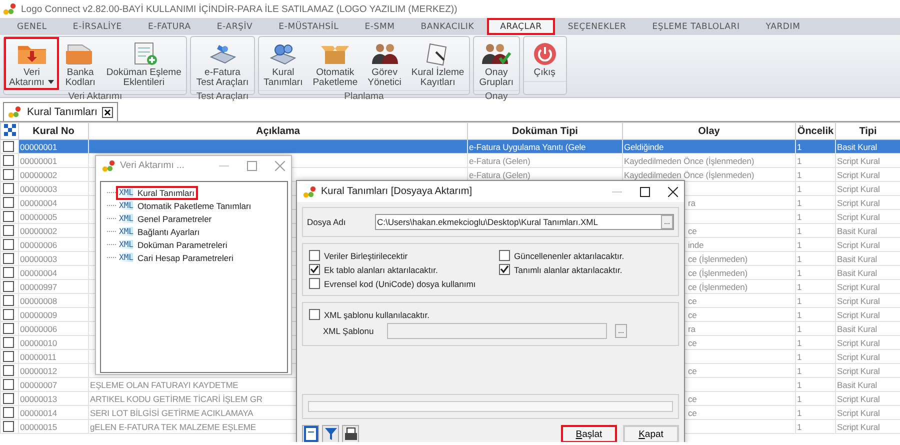 The image size is (900, 445). What do you see at coordinates (568, 269) in the screenshot?
I see `option-label: Tanımlı alanlar aktarılacaktır.` at bounding box center [568, 269].